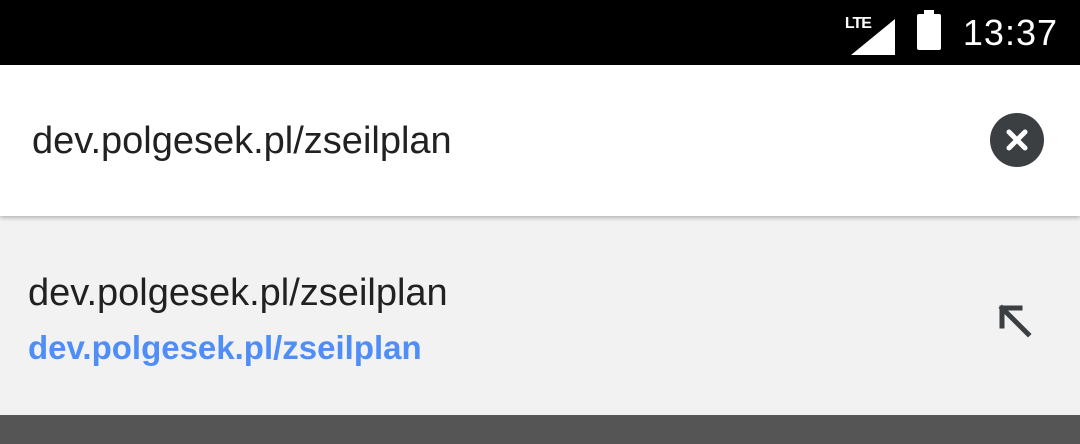 This screenshot has width=1080, height=444. What do you see at coordinates (540, 429) in the screenshot?
I see `page-backdrop` at bounding box center [540, 429].